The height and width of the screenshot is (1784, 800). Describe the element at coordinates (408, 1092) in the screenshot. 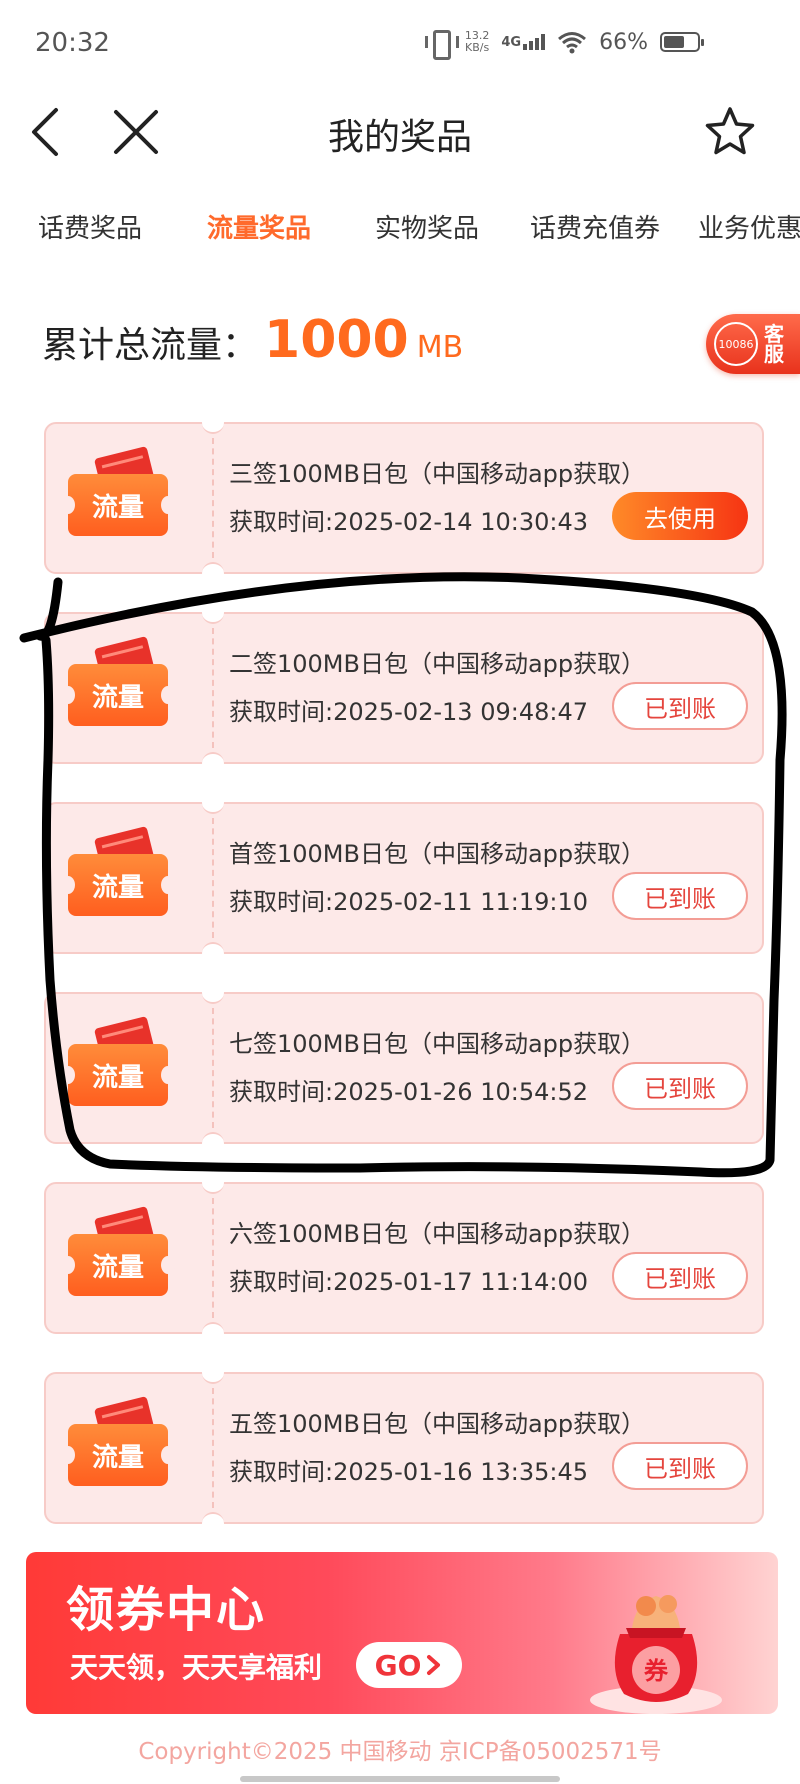

I see `prize-time: 获取时间:2025-01-26 10:54:52` at that location.